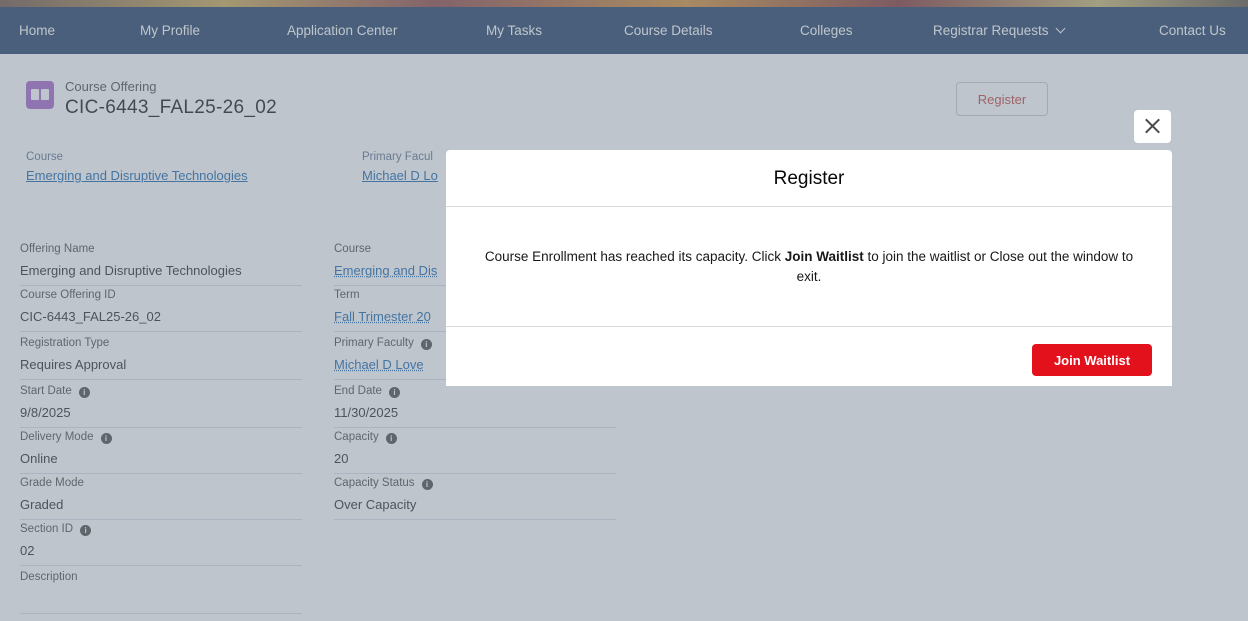  What do you see at coordinates (809, 356) in the screenshot?
I see `modal-footer: Join Waitlist` at bounding box center [809, 356].